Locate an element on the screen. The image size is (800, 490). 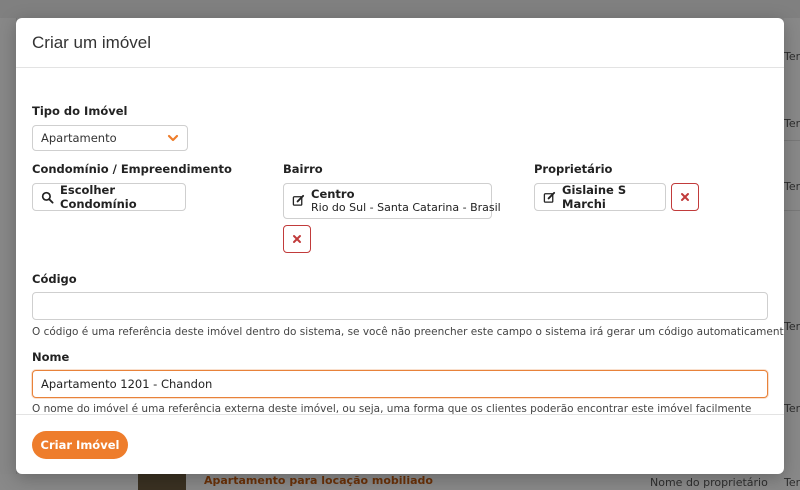
condominium-label: Condomínio / Empreendimento is located at coordinates (132, 169).